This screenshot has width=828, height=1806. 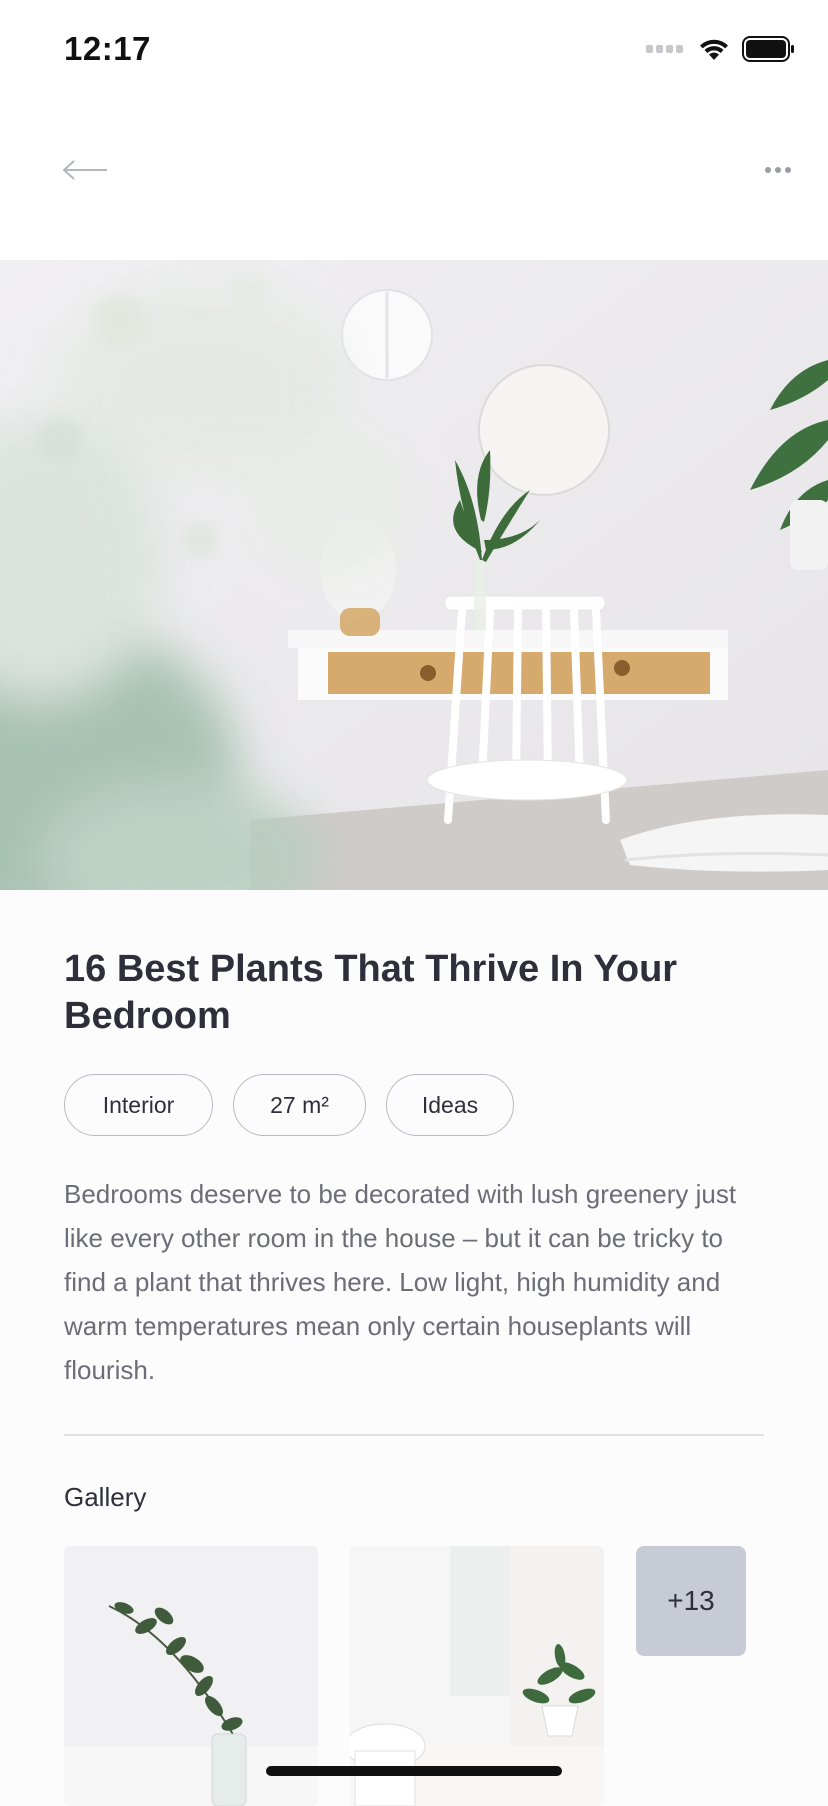 What do you see at coordinates (107, 48) in the screenshot?
I see `status-time: 12:17` at bounding box center [107, 48].